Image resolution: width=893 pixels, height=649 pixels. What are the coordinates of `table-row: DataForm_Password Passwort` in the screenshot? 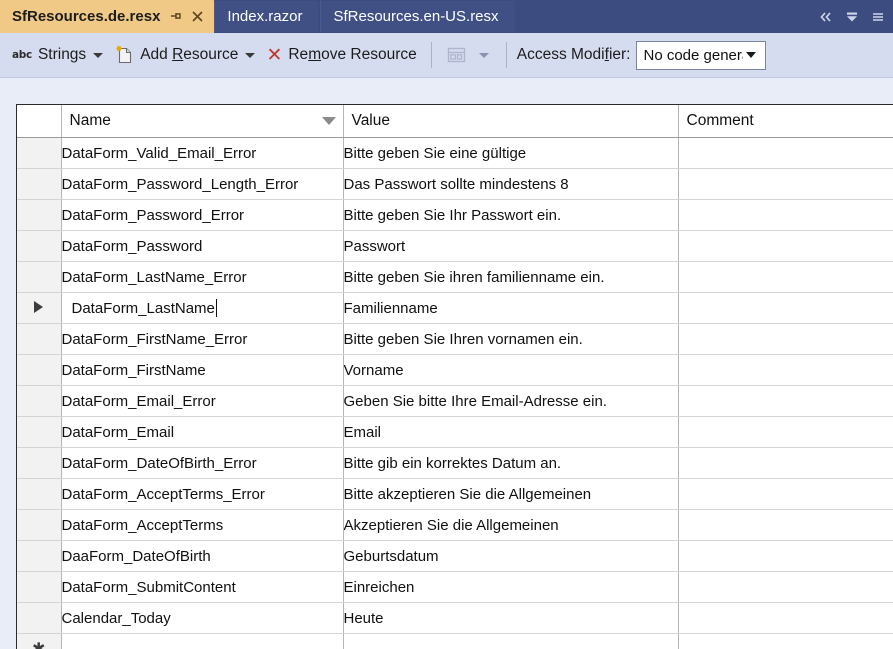 It's located at (455, 246).